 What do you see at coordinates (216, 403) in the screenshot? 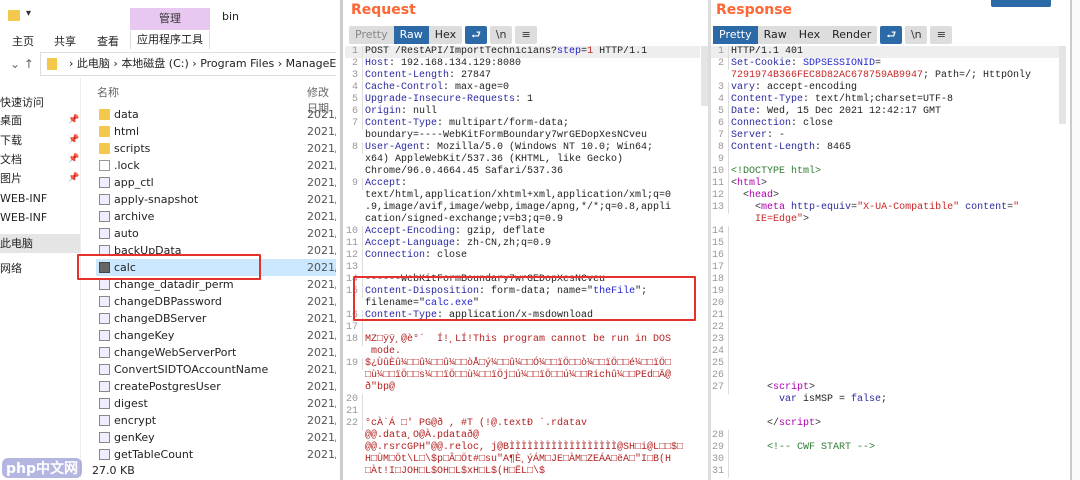
I see `file-row: digest 2021/7/` at bounding box center [216, 403].